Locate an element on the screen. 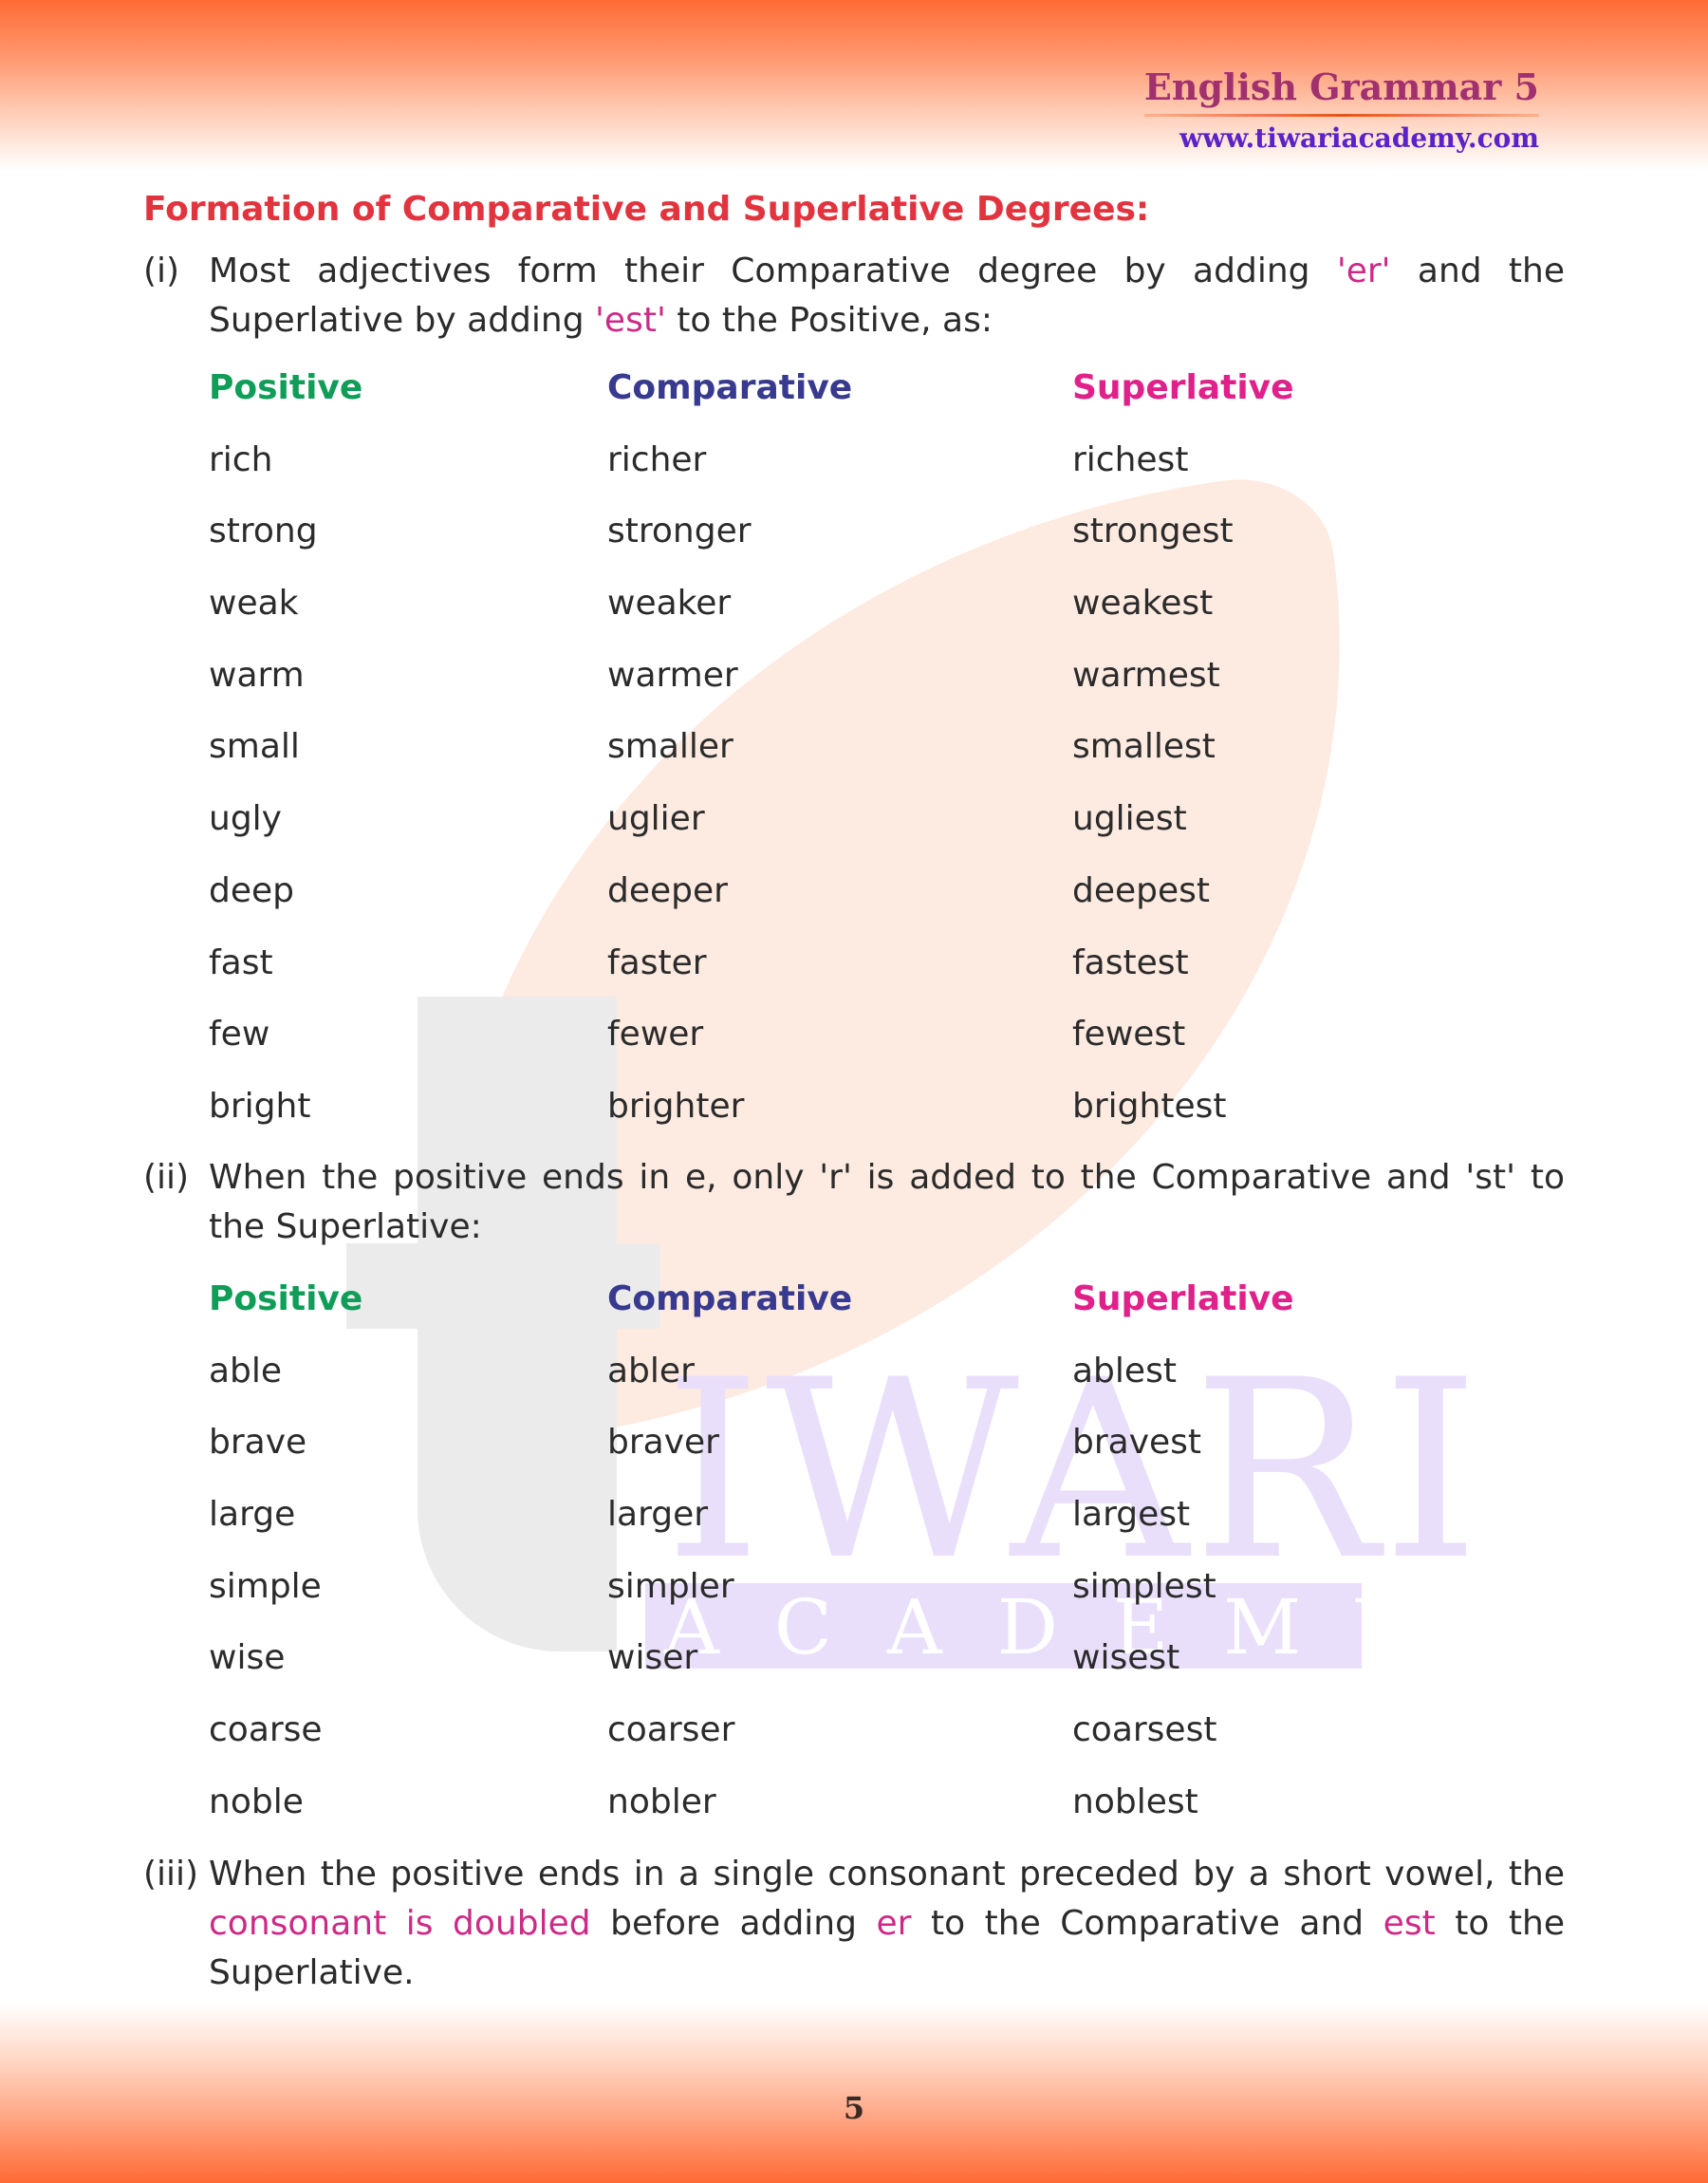 The height and width of the screenshot is (2183, 1708). cell-positive: ugly is located at coordinates (245, 819).